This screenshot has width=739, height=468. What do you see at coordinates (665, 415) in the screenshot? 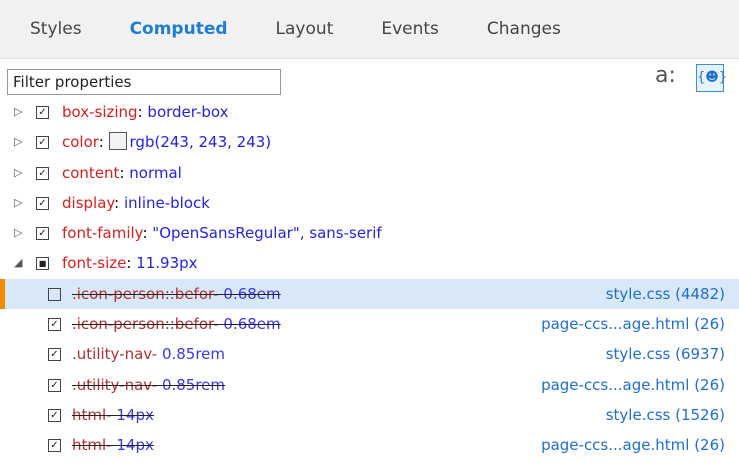
I see `source-link: style.css (1526)` at bounding box center [665, 415].